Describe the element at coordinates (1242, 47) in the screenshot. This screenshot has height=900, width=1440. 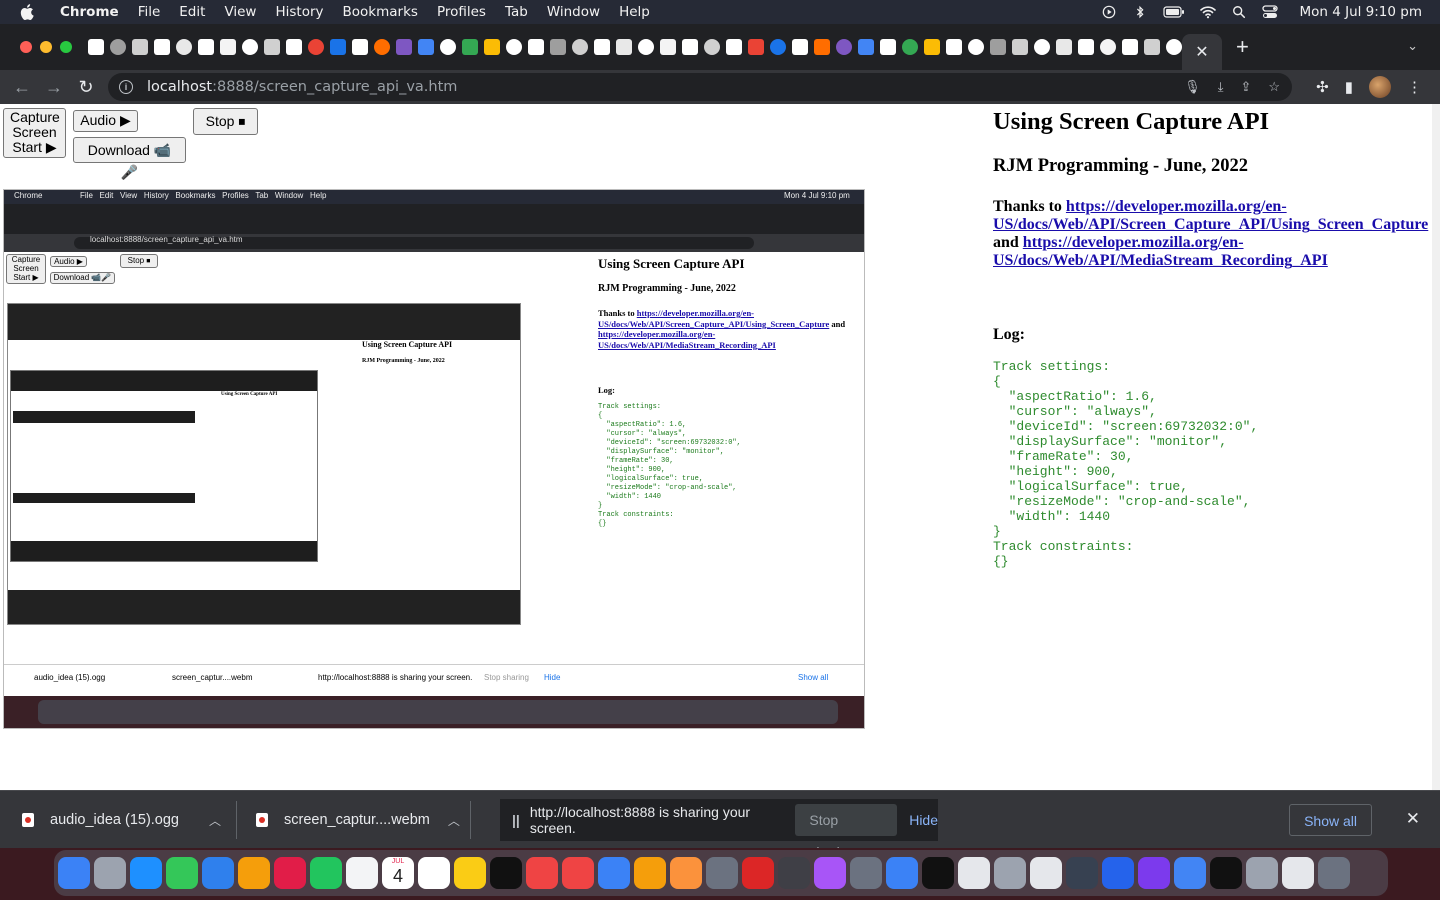
I see `new-tab-button: +` at that location.